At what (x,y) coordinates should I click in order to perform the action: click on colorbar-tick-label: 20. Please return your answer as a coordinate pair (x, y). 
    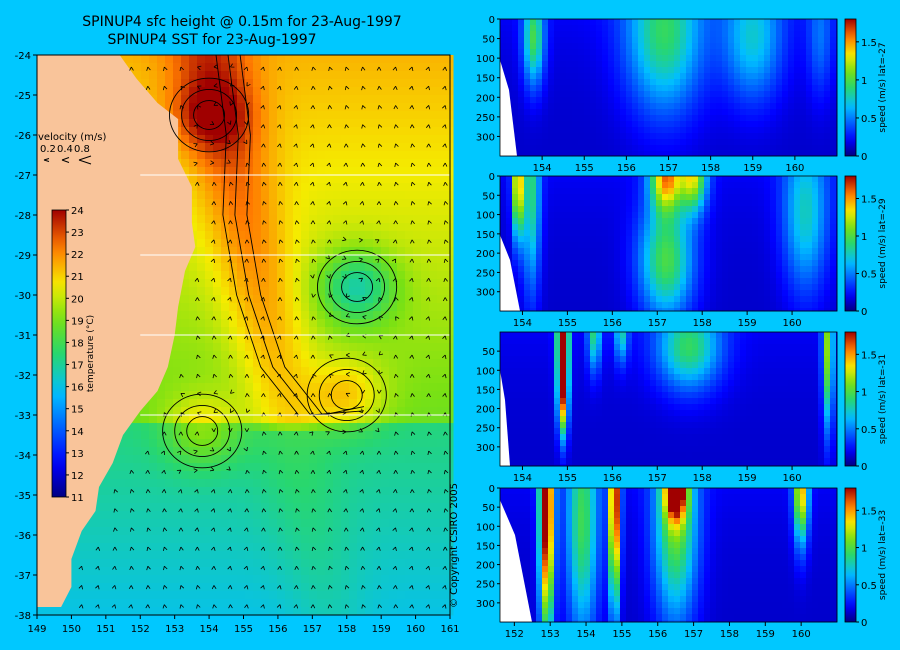
    Looking at the image, I should click on (77, 299).